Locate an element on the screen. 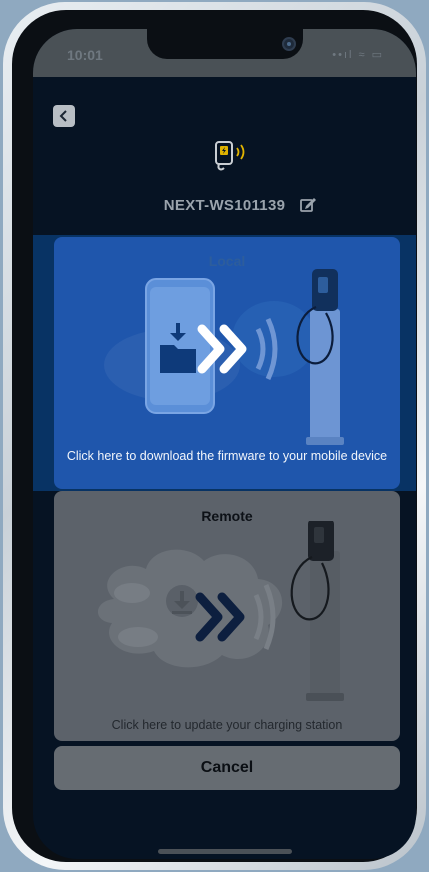 This screenshot has width=429, height=872. edit-icon is located at coordinates (308, 205).